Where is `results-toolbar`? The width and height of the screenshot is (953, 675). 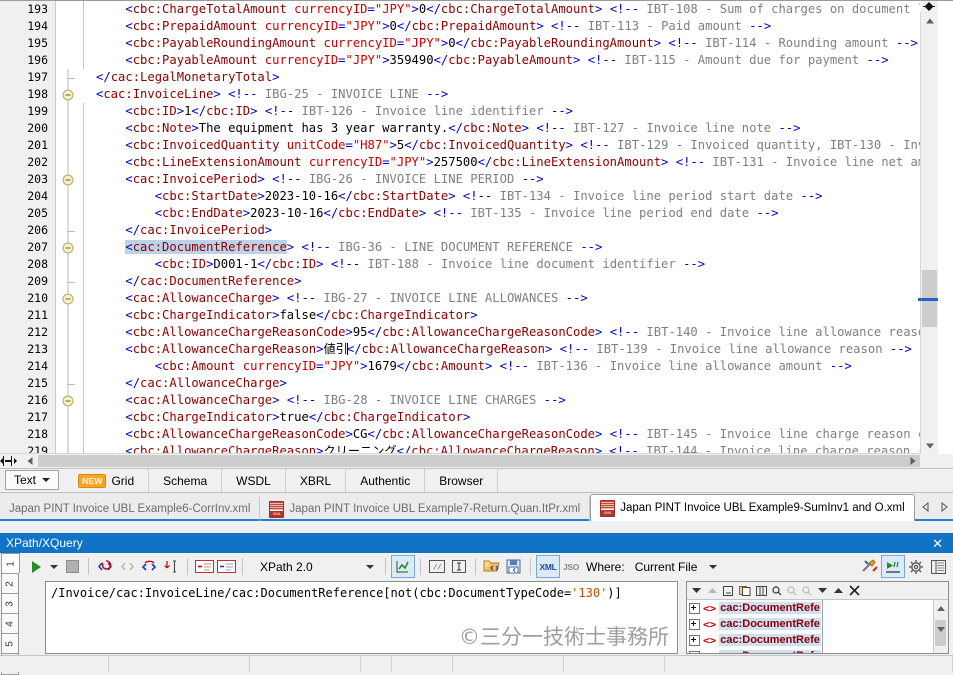
results-toolbar is located at coordinates (817, 591).